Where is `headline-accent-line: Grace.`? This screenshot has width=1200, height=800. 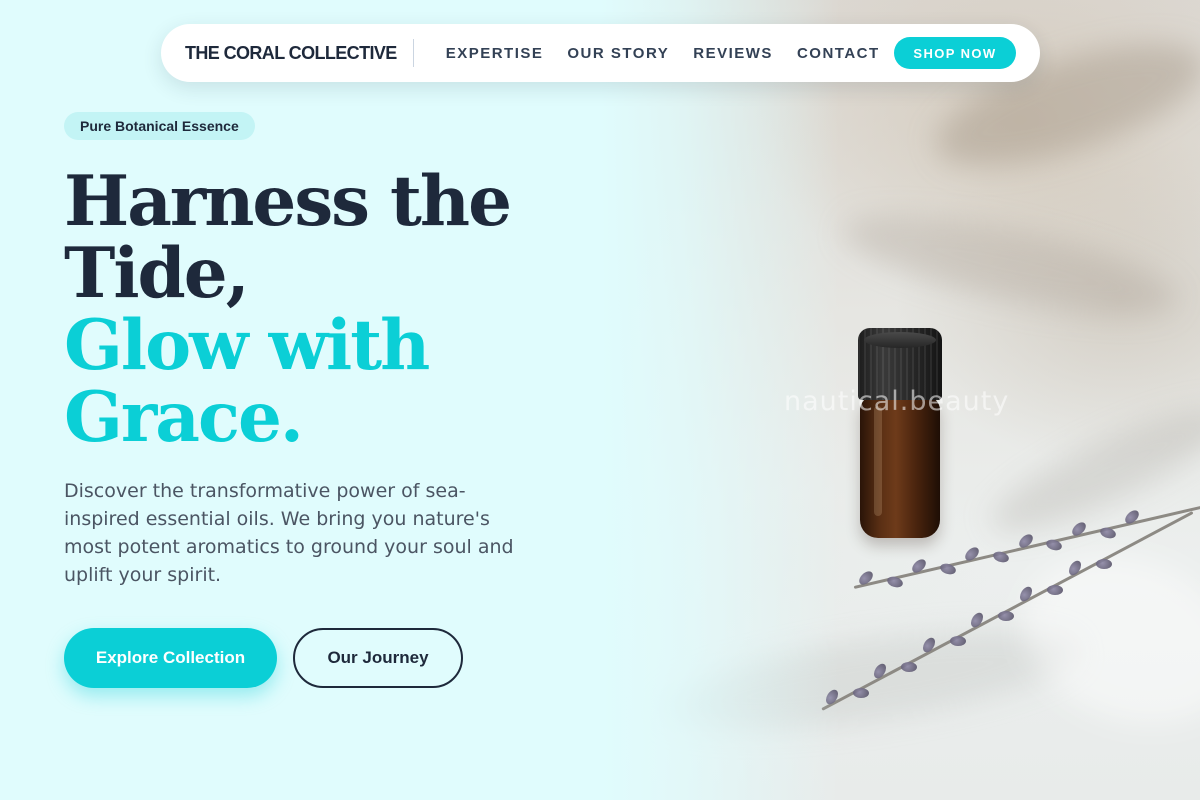
headline-accent-line: Grace. is located at coordinates (184, 417).